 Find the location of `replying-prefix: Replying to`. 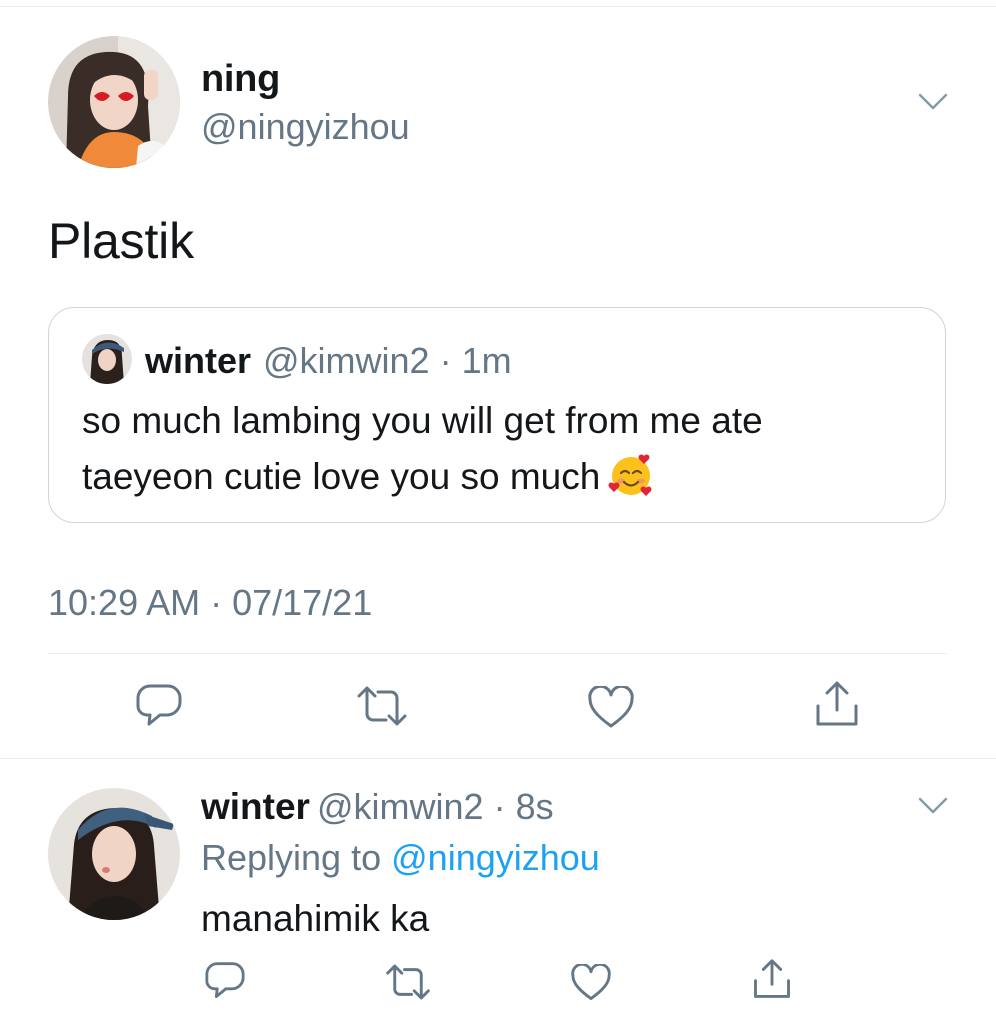

replying-prefix: Replying to is located at coordinates (291, 857).